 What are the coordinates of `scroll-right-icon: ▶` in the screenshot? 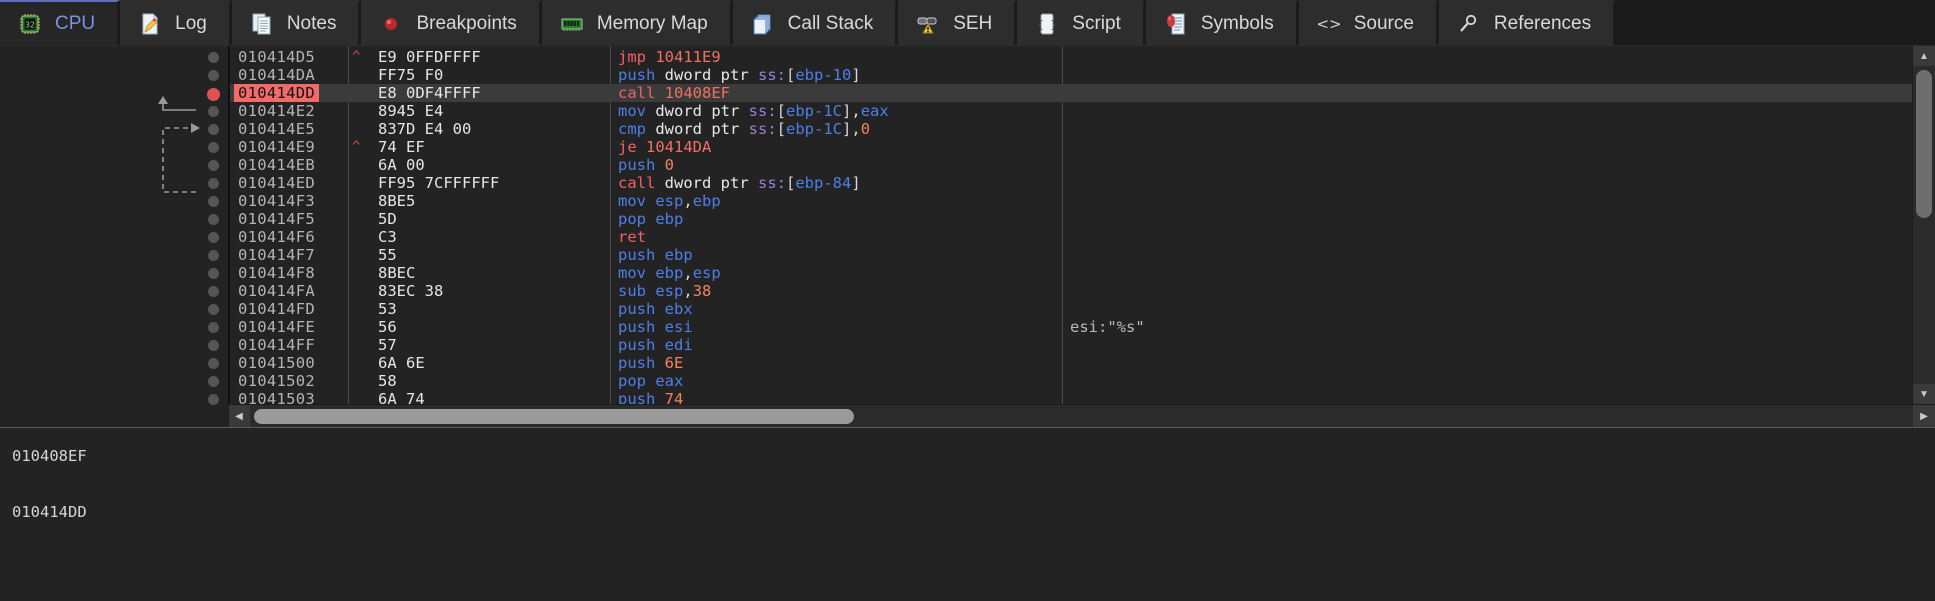 It's located at (1924, 416).